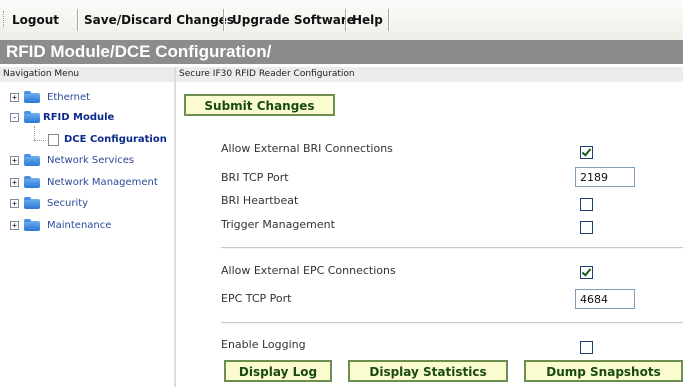  What do you see at coordinates (69, 97) in the screenshot?
I see `nav-item-label: Ethernet` at bounding box center [69, 97].